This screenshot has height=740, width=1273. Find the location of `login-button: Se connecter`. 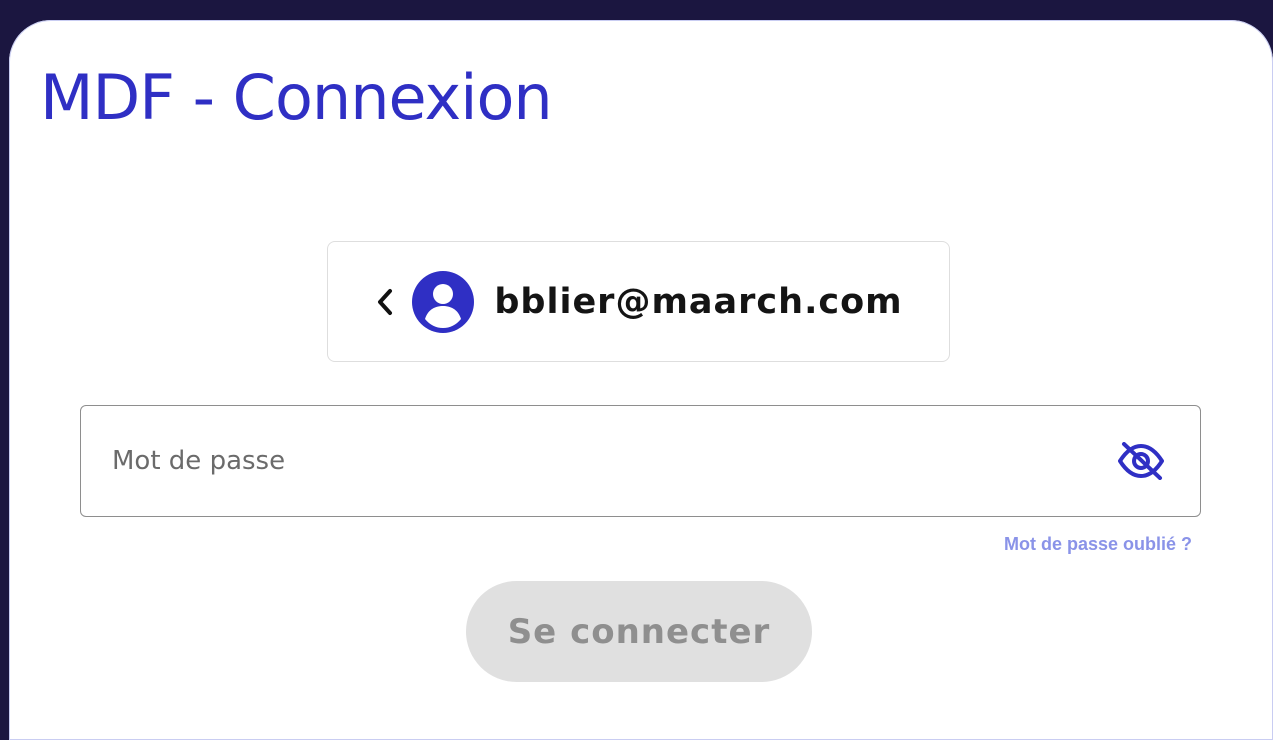

login-button: Se connecter is located at coordinates (639, 631).